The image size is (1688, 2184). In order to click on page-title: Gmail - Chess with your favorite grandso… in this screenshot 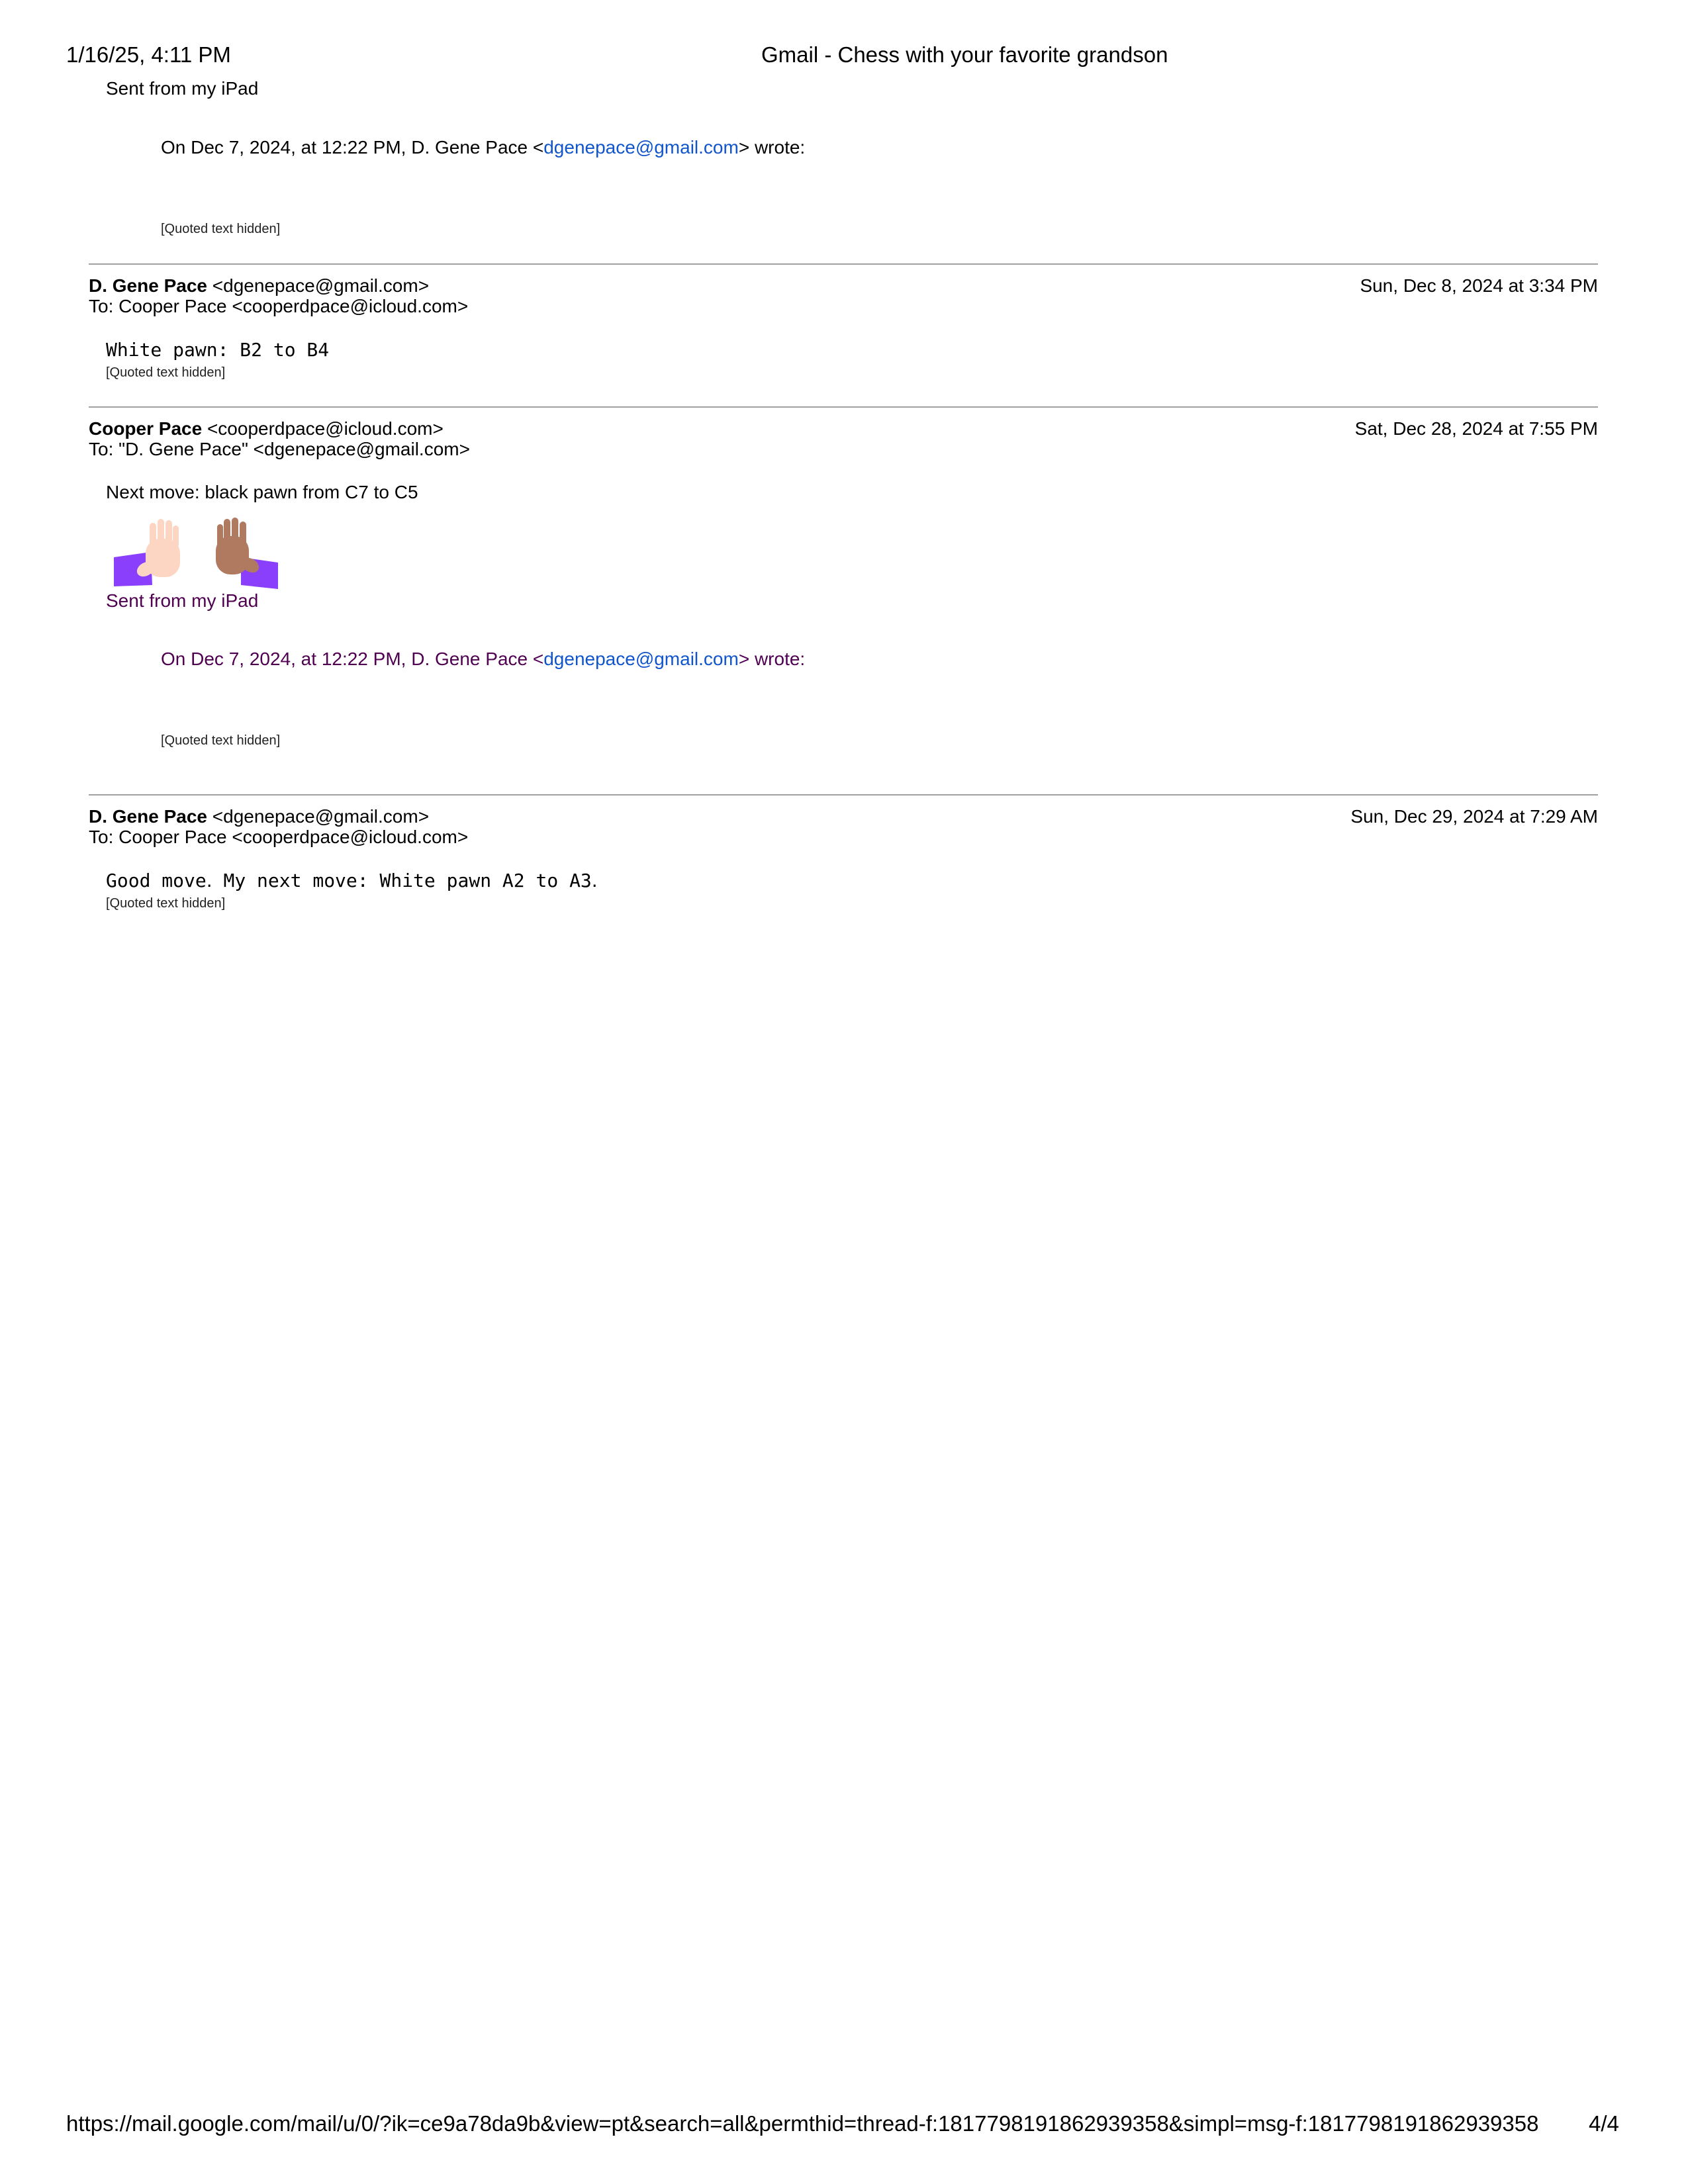, I will do `click(964, 54)`.